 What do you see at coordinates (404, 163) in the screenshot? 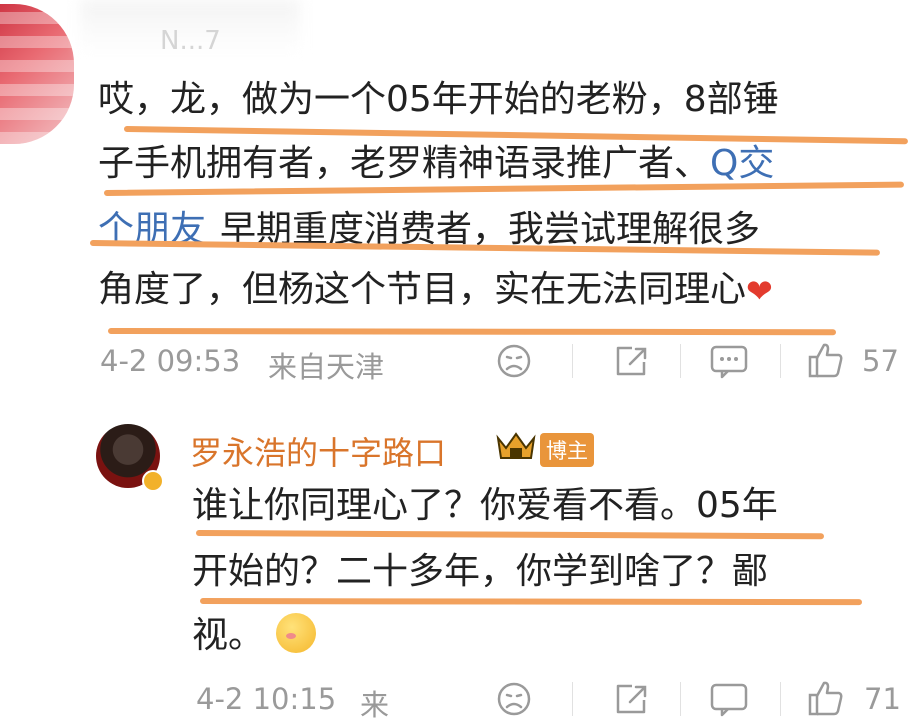
I see `comment-line-2-text: 子手机拥有者，老罗精神语录推广者、` at bounding box center [404, 163].